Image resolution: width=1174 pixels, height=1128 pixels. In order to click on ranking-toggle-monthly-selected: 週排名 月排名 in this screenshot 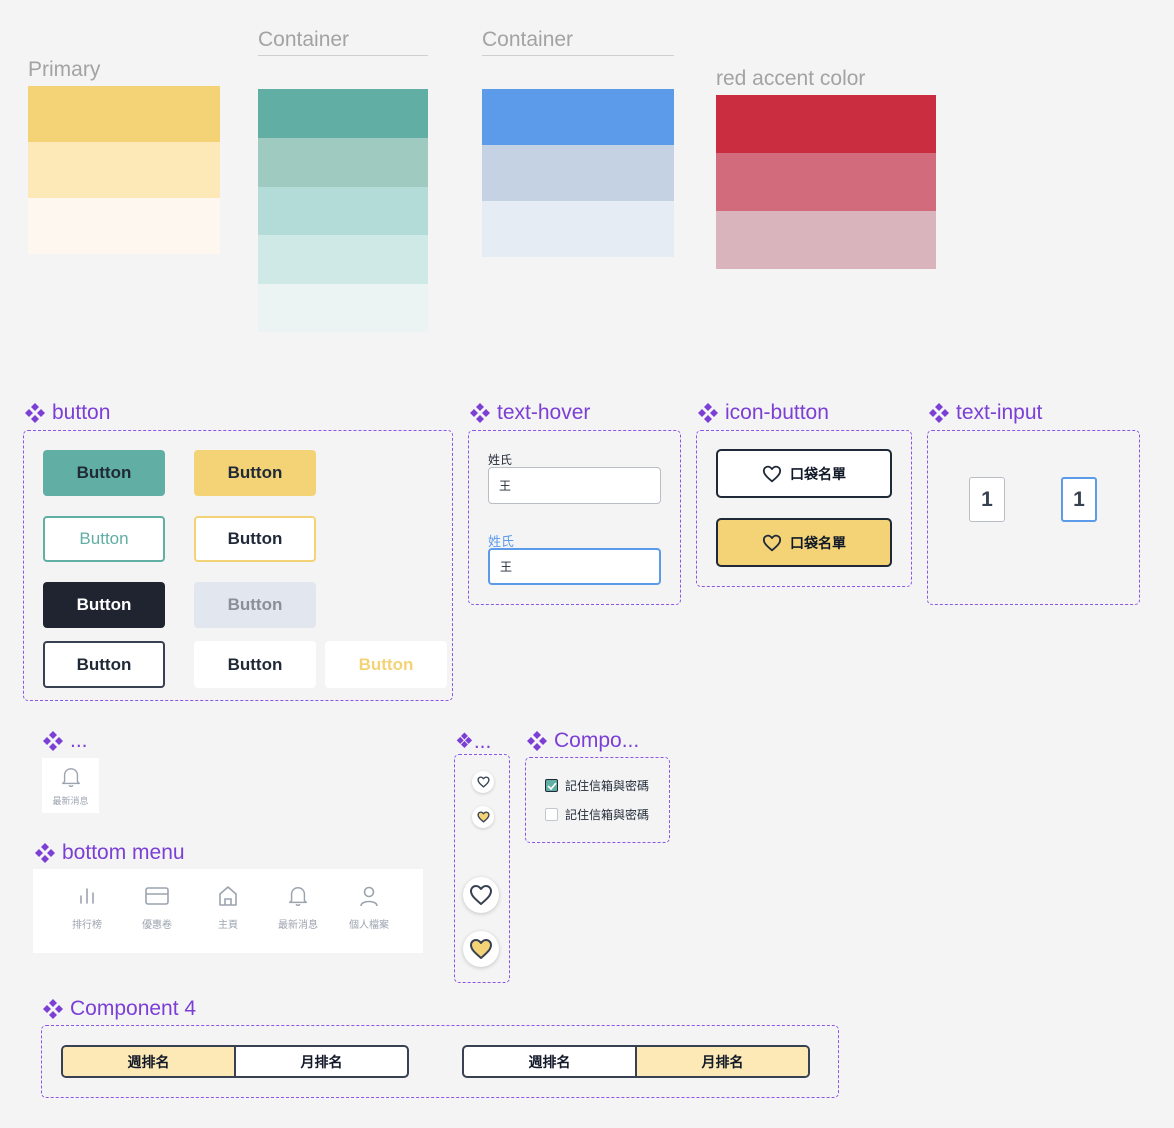, I will do `click(636, 1061)`.